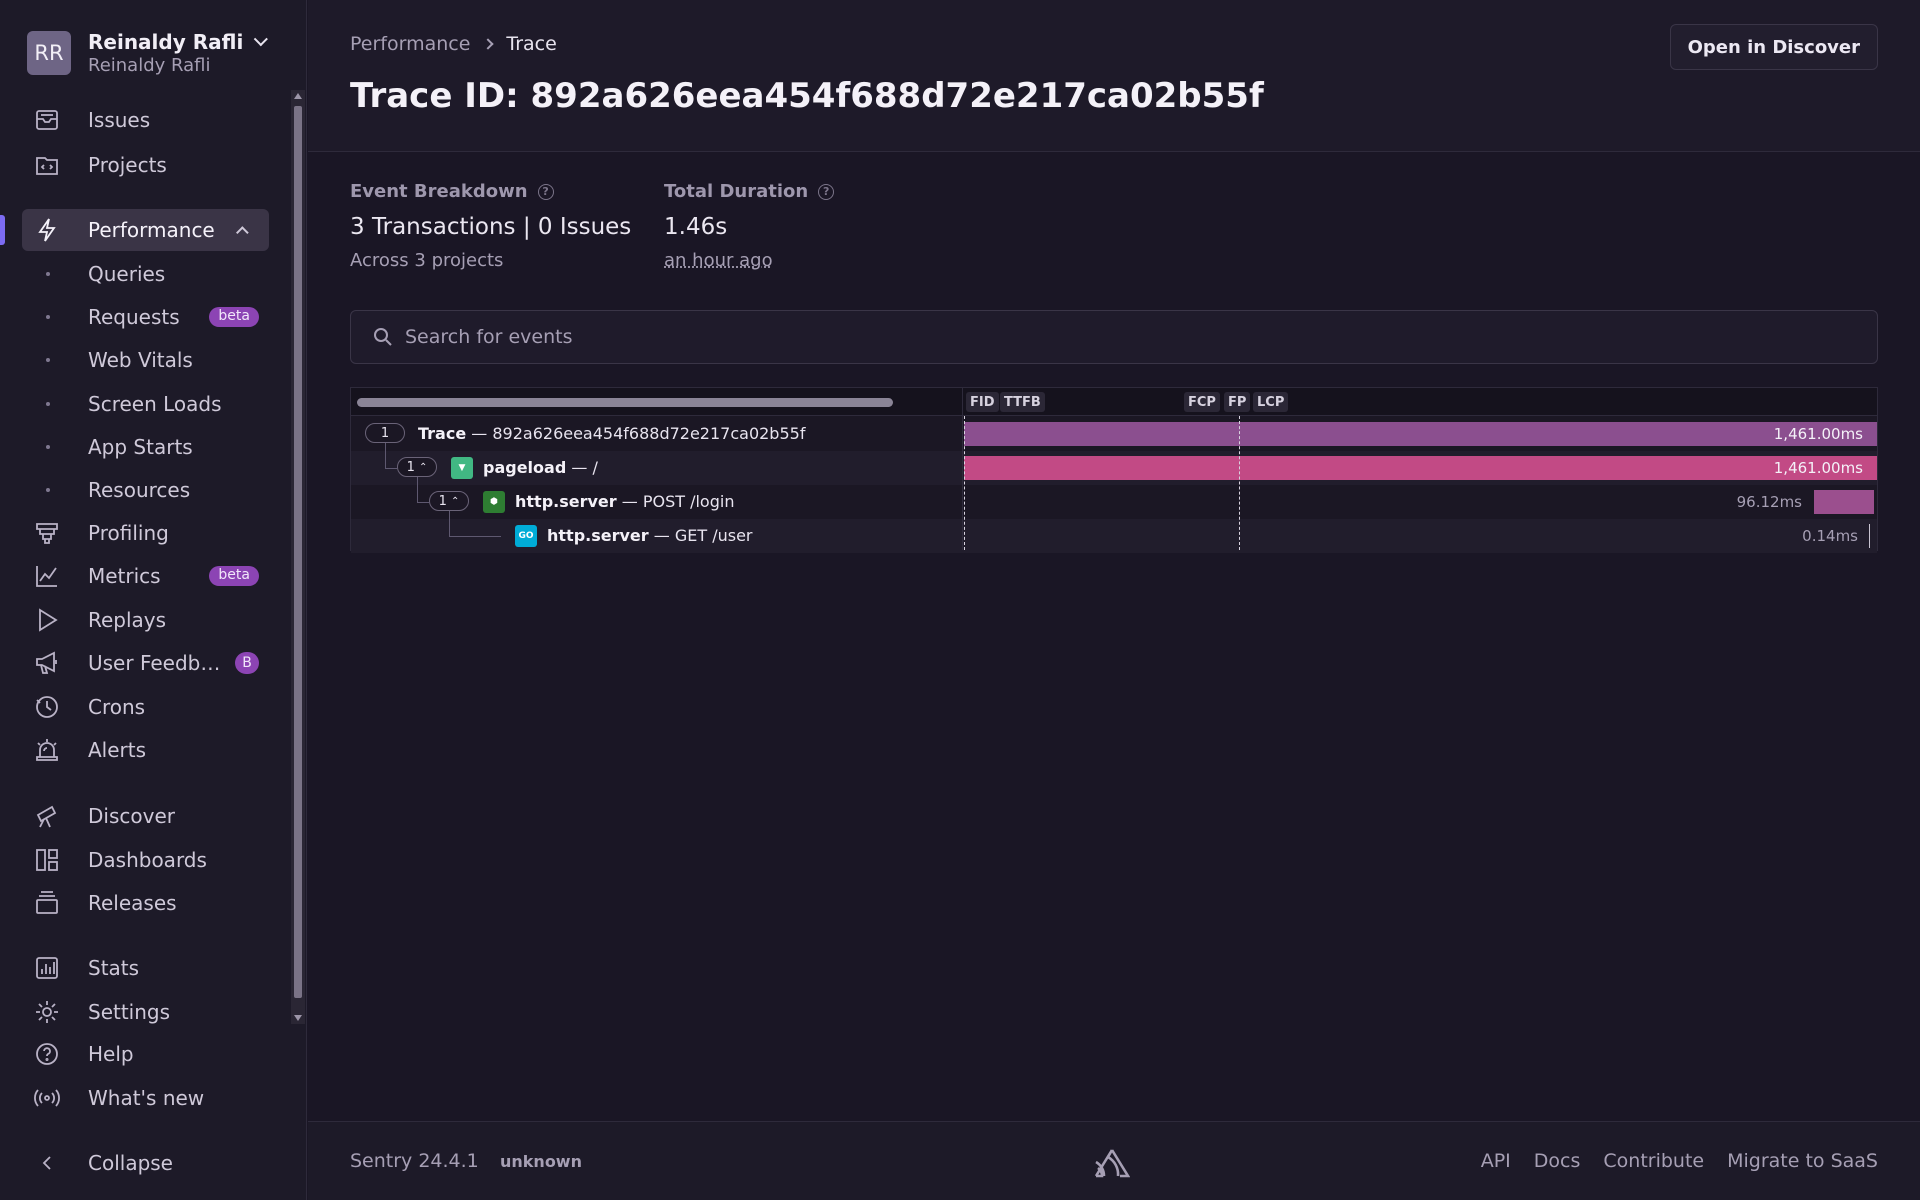  I want to click on sidebar-item-profiling: Profiling, so click(145, 533).